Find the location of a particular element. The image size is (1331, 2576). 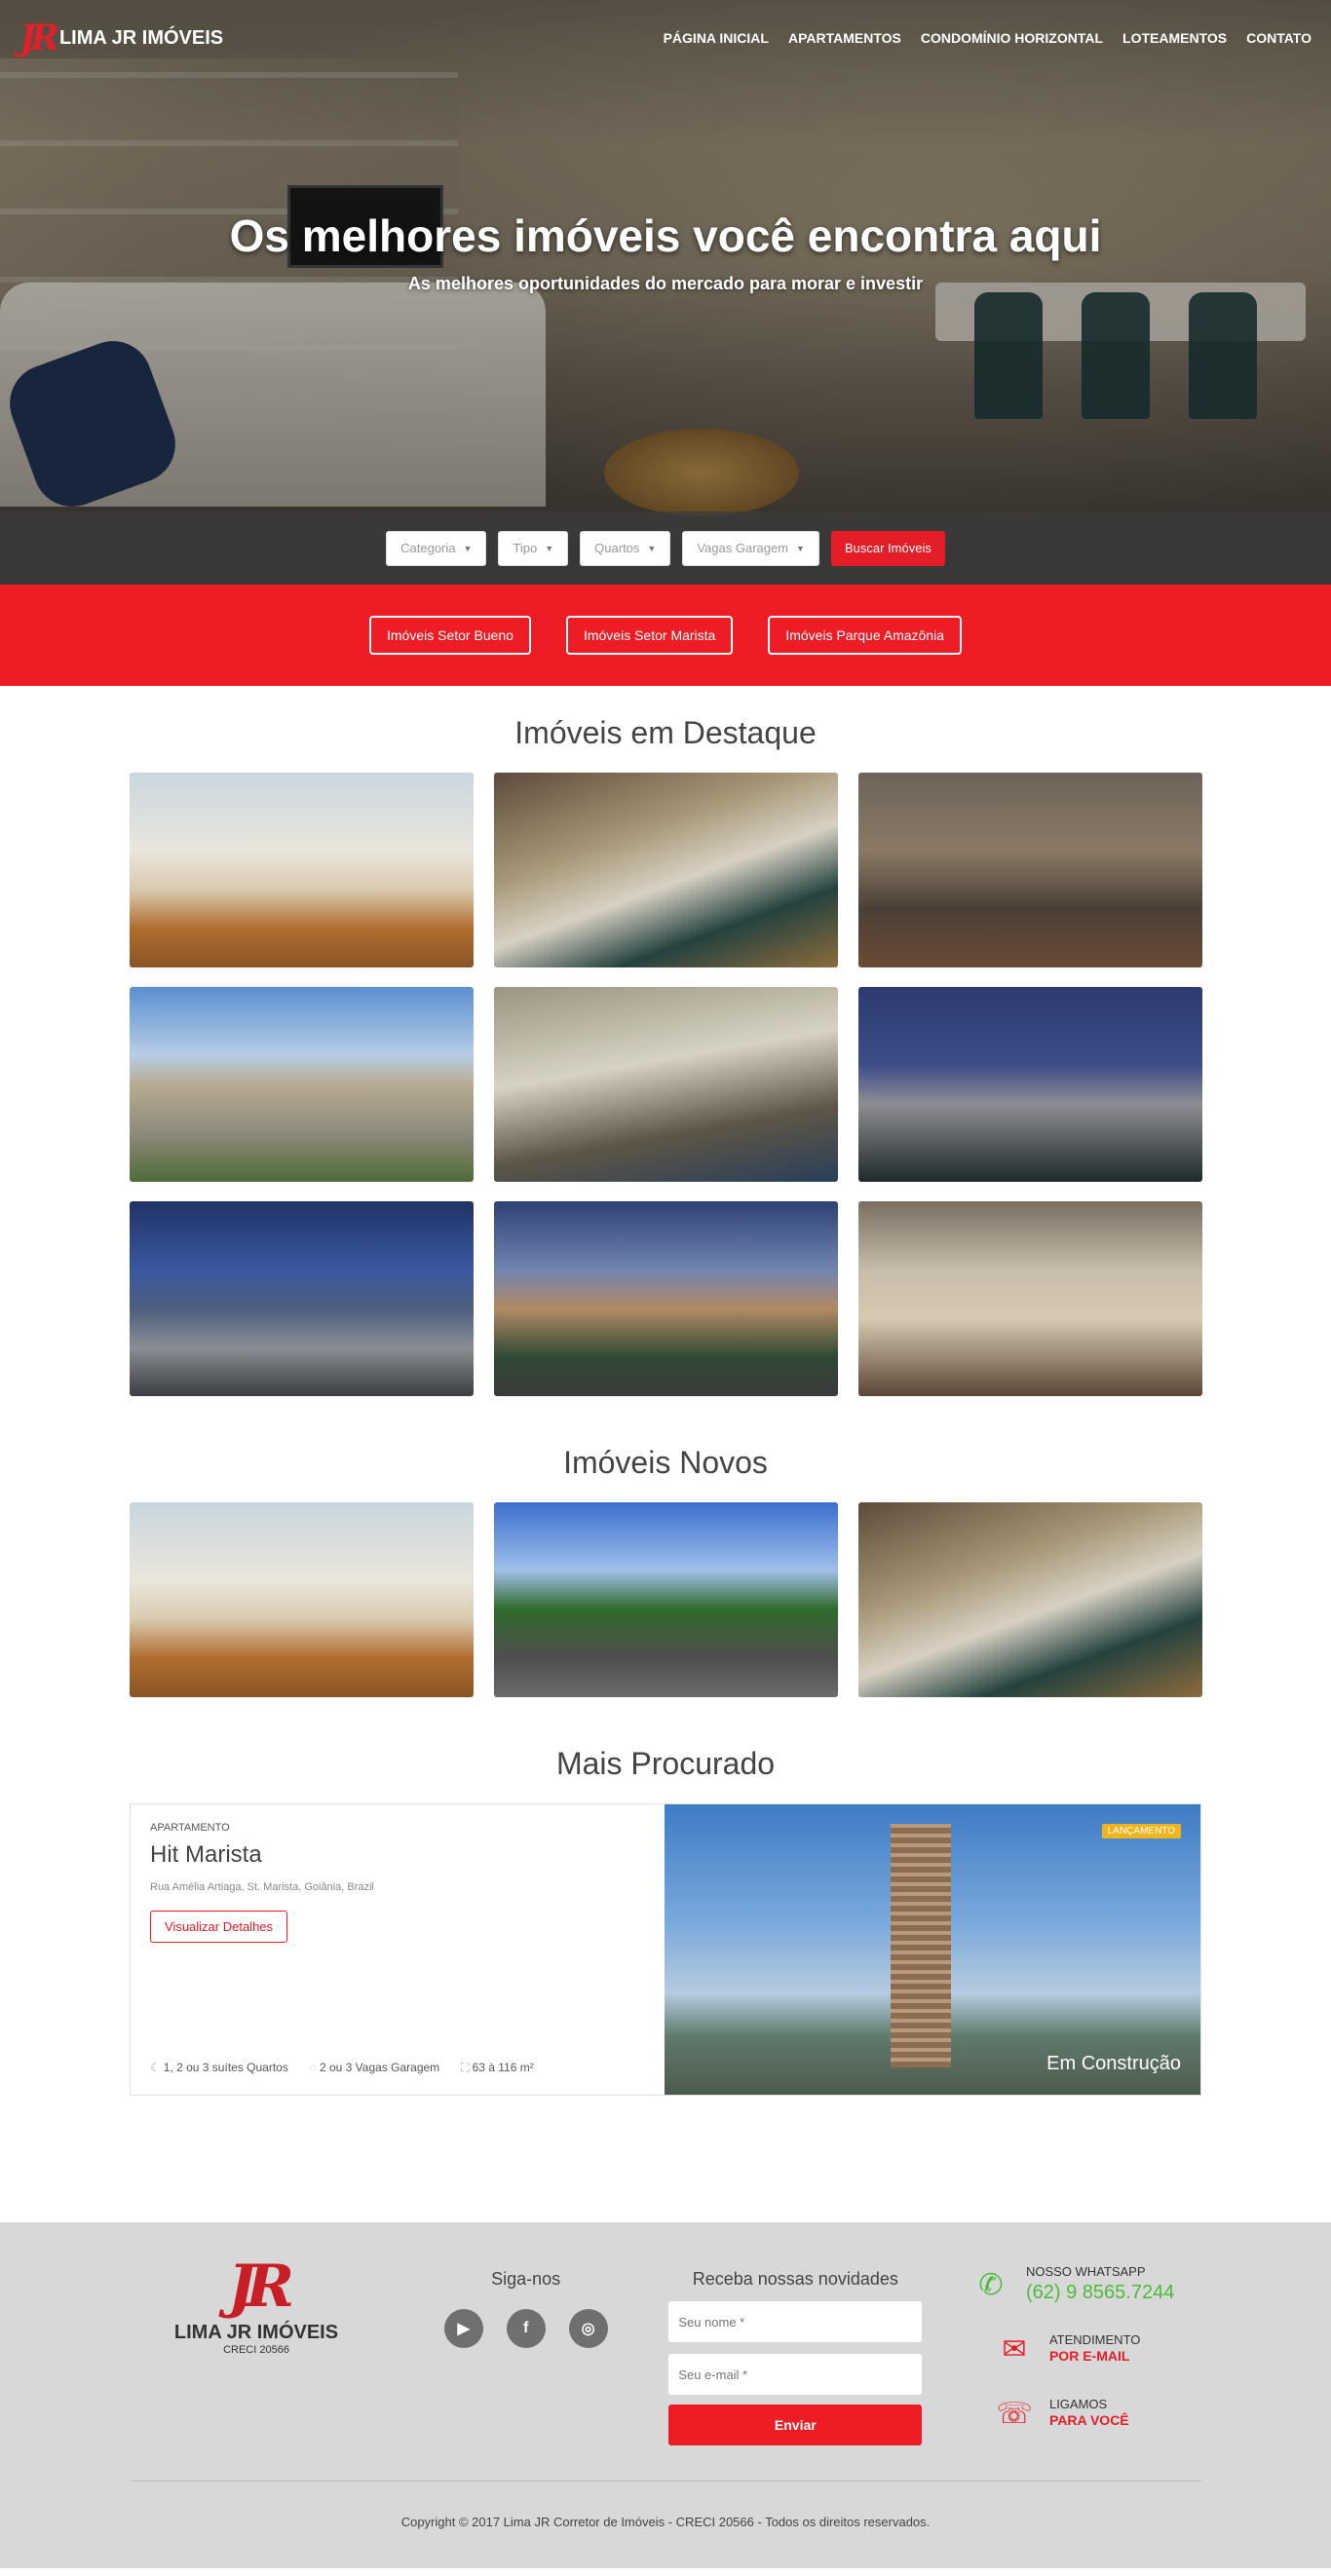

contact-email: ✉ ATENDIMENTO POR E-MAIL is located at coordinates (1084, 2349).